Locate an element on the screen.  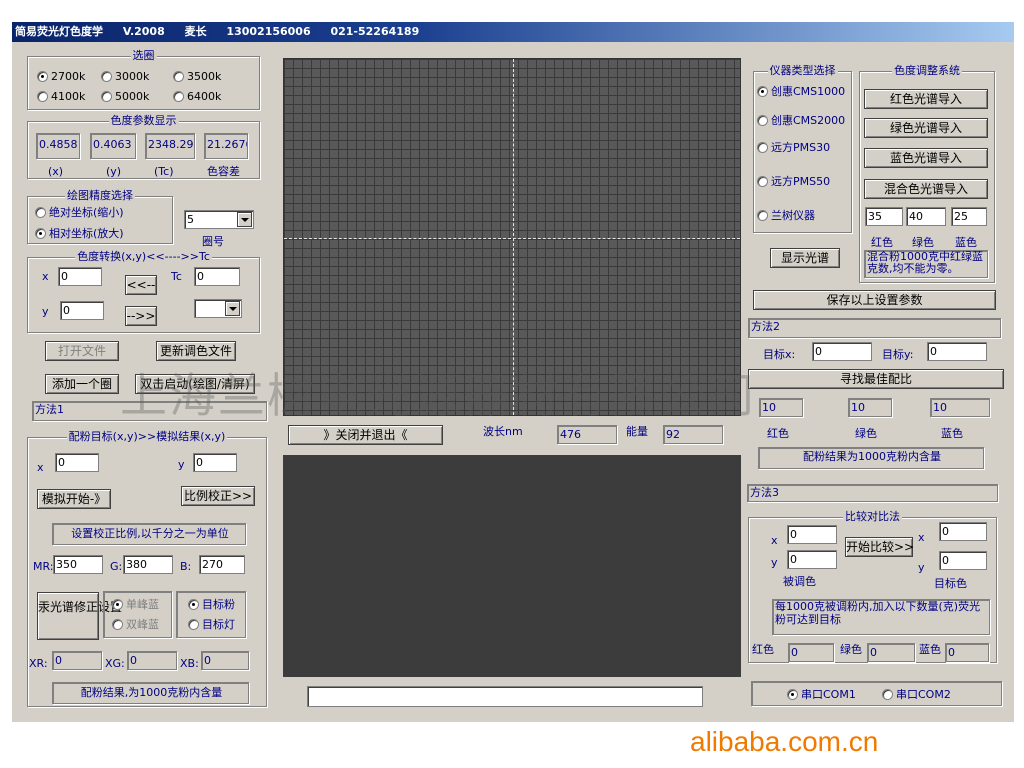
method2-blue-label: 蓝色 is located at coordinates (952, 433).